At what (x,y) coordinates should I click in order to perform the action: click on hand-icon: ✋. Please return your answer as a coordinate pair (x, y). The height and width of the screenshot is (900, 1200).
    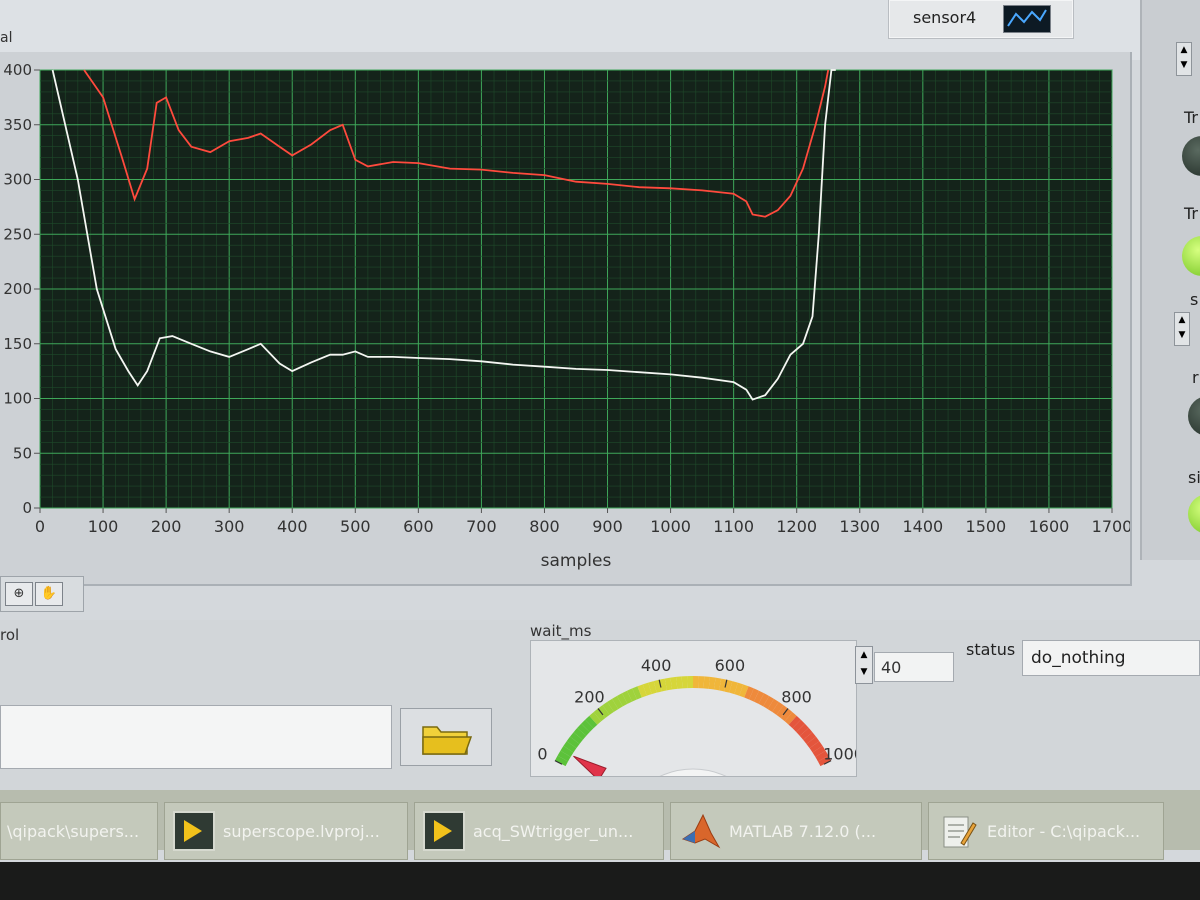
    Looking at the image, I should click on (49, 594).